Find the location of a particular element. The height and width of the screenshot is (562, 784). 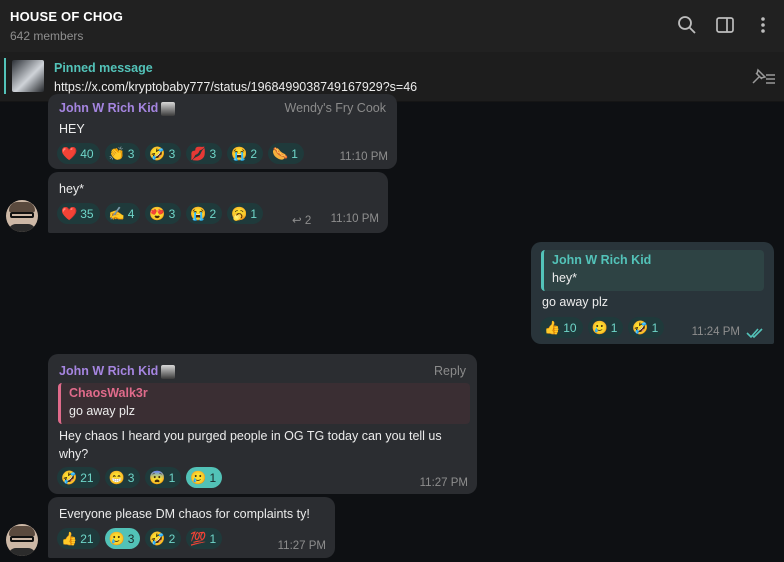

reply-button: Reply is located at coordinates (450, 371).